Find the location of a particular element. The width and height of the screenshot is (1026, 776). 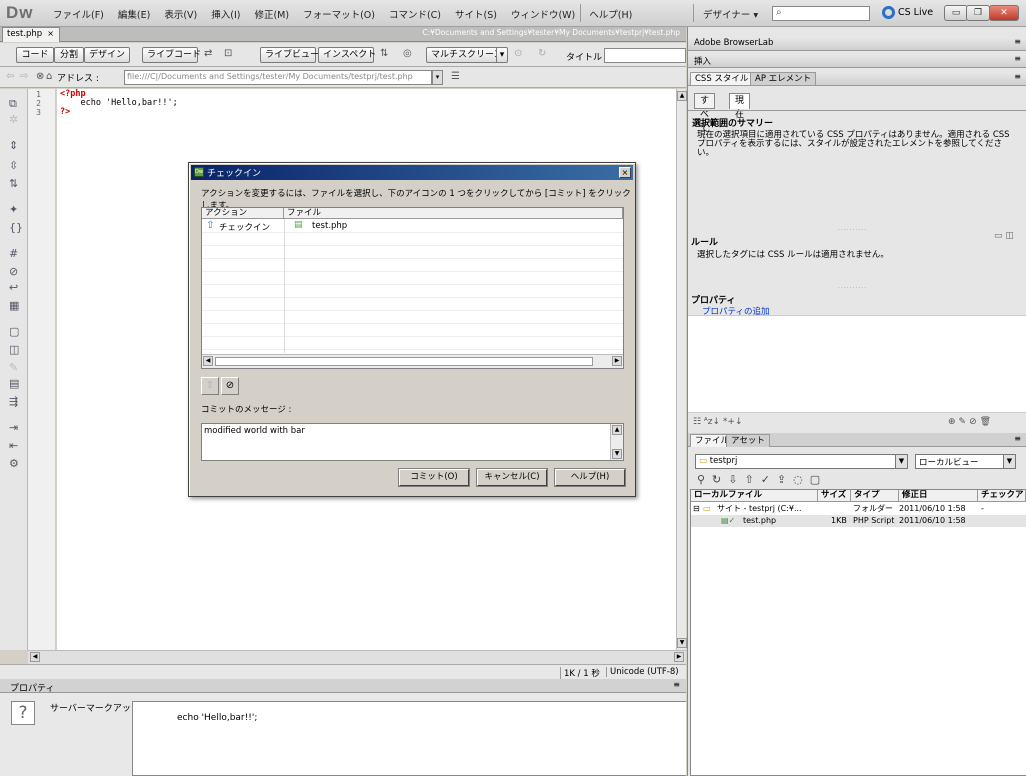

cs-live-button: CS Live is located at coordinates (907, 12).